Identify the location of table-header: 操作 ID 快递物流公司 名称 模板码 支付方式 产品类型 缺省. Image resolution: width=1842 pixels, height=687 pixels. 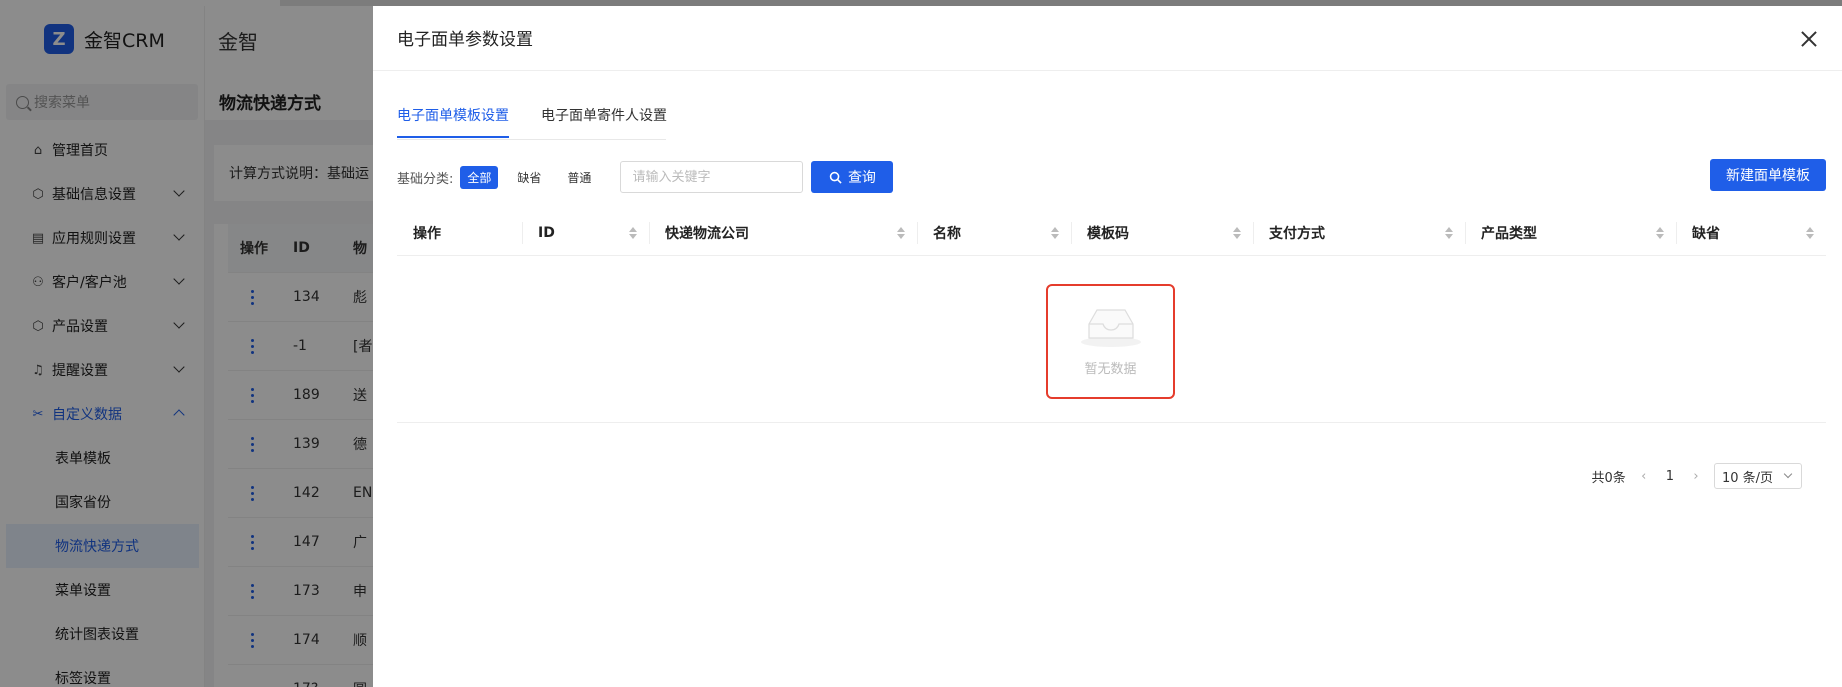
(1111, 233).